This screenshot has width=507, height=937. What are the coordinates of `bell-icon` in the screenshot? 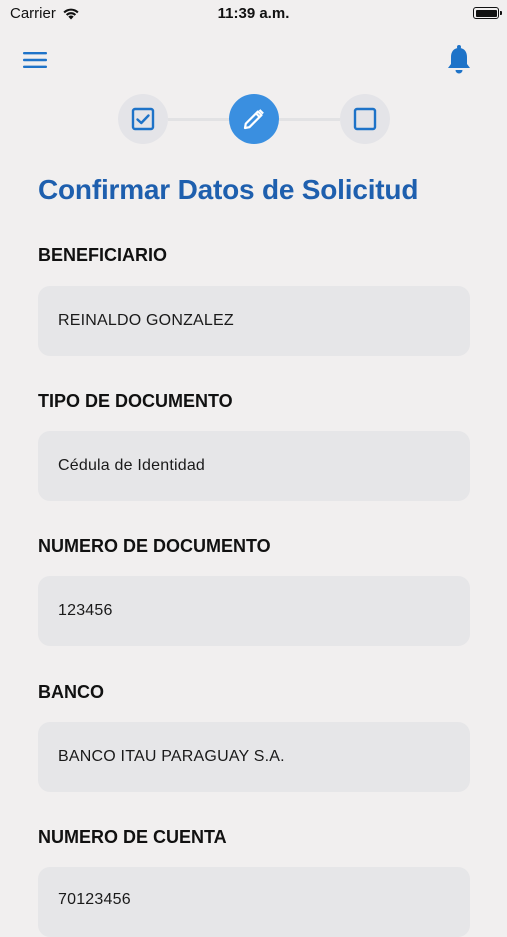 It's located at (459, 60).